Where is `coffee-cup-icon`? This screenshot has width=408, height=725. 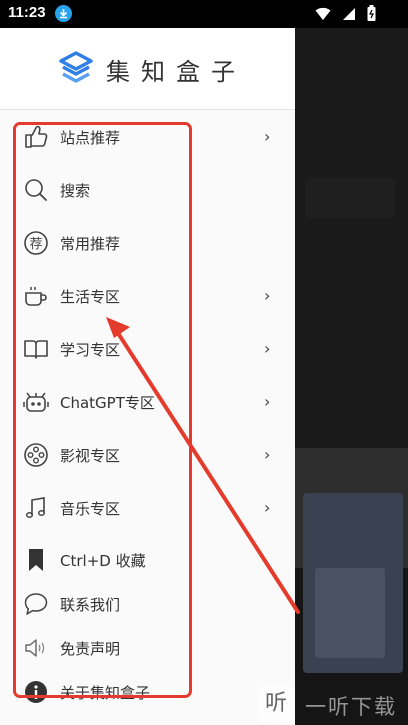 coffee-cup-icon is located at coordinates (36, 296).